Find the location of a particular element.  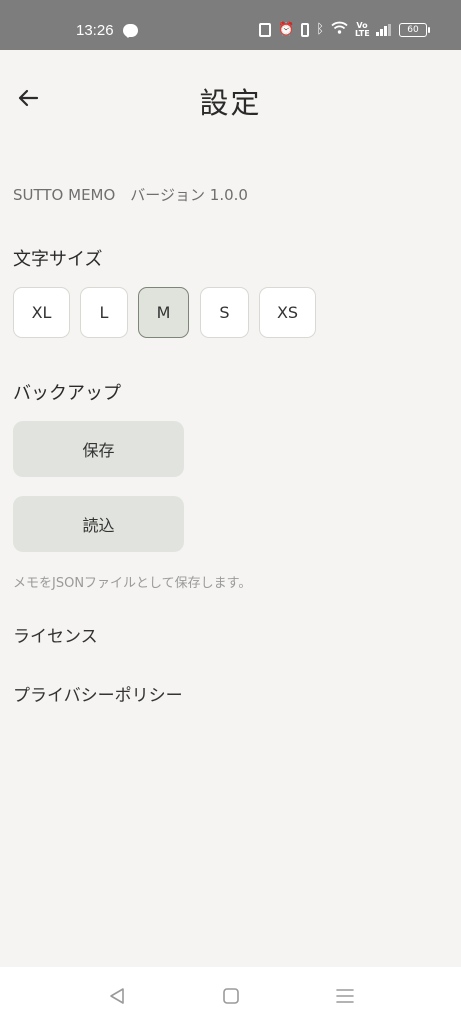

nav-menu-button is located at coordinates (345, 996).